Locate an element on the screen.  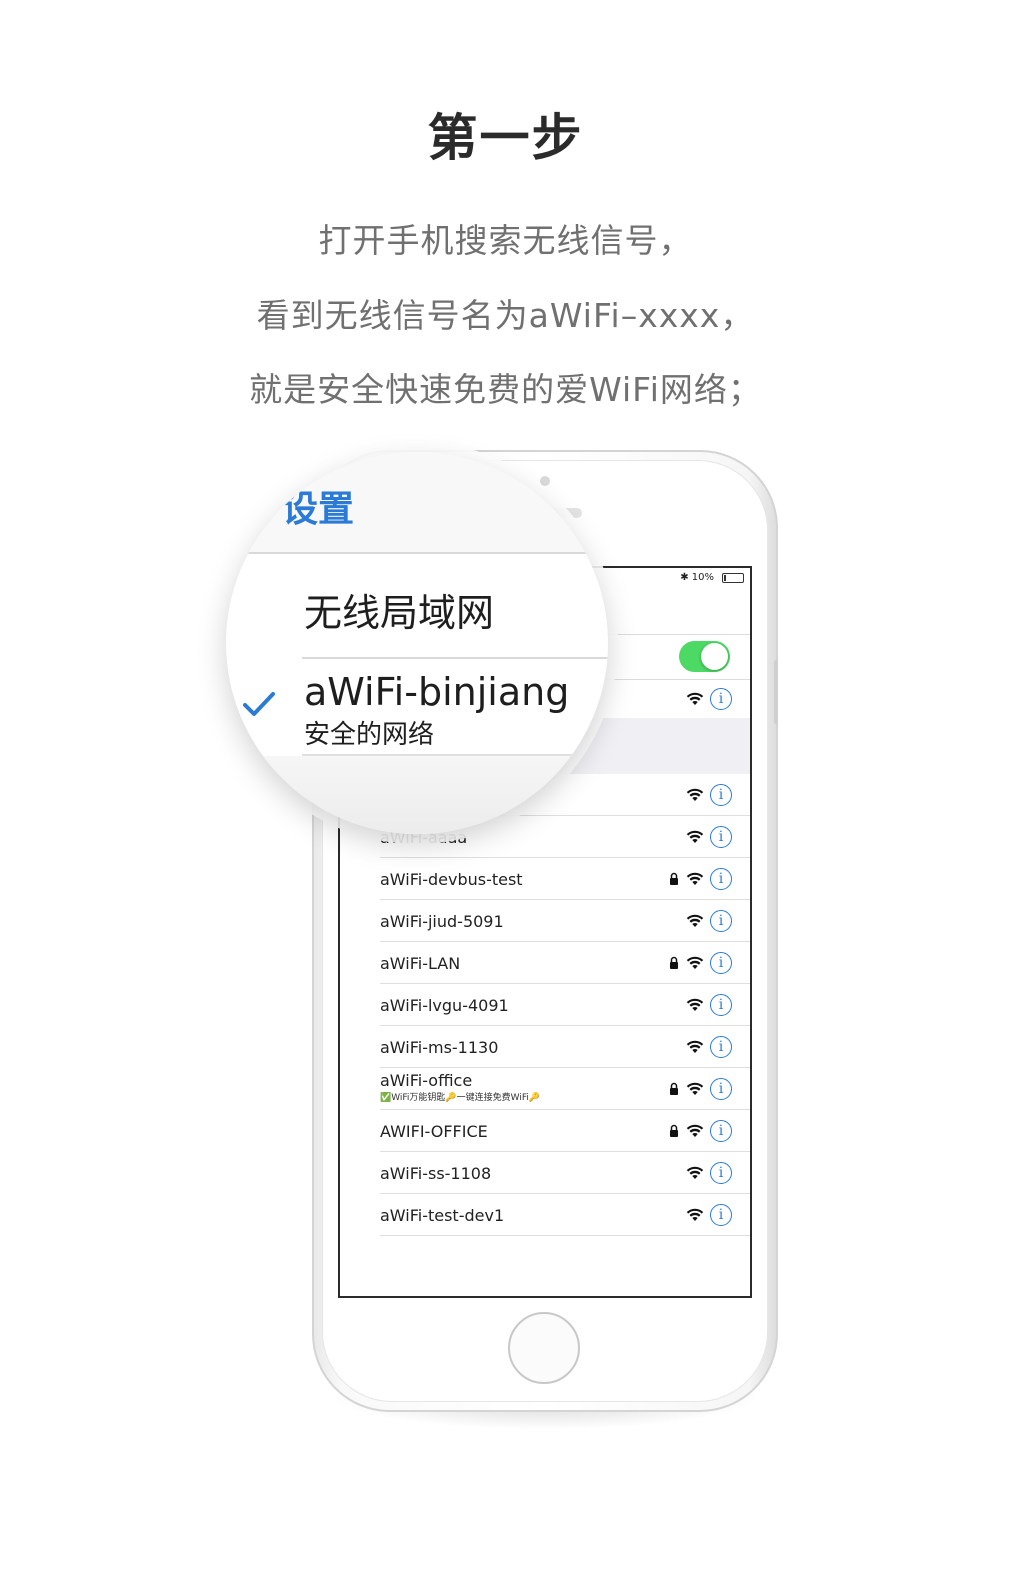
wlan-toggle is located at coordinates (704, 656).